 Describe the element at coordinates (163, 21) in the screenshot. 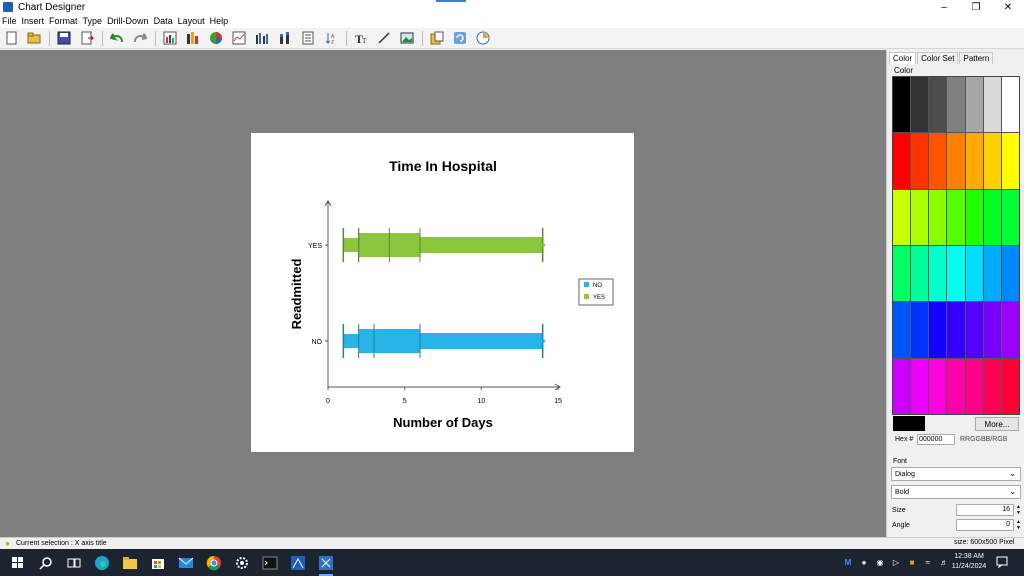

I see `menu-data: Data` at that location.